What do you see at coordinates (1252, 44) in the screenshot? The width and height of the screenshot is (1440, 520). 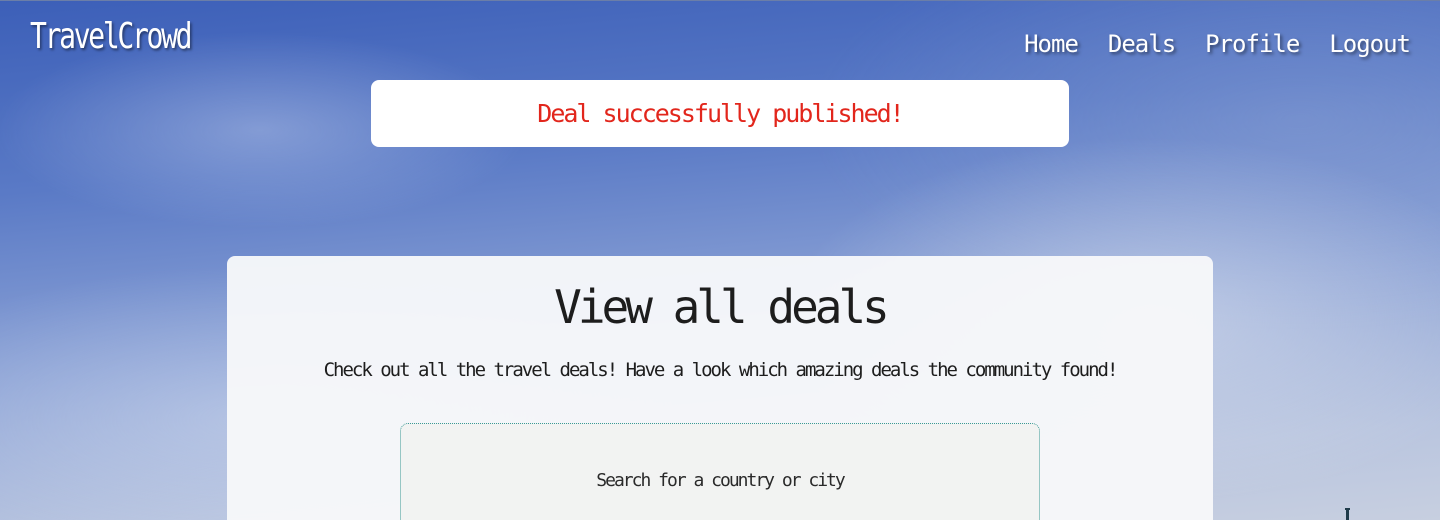 I see `nav-profile-link: Profile` at bounding box center [1252, 44].